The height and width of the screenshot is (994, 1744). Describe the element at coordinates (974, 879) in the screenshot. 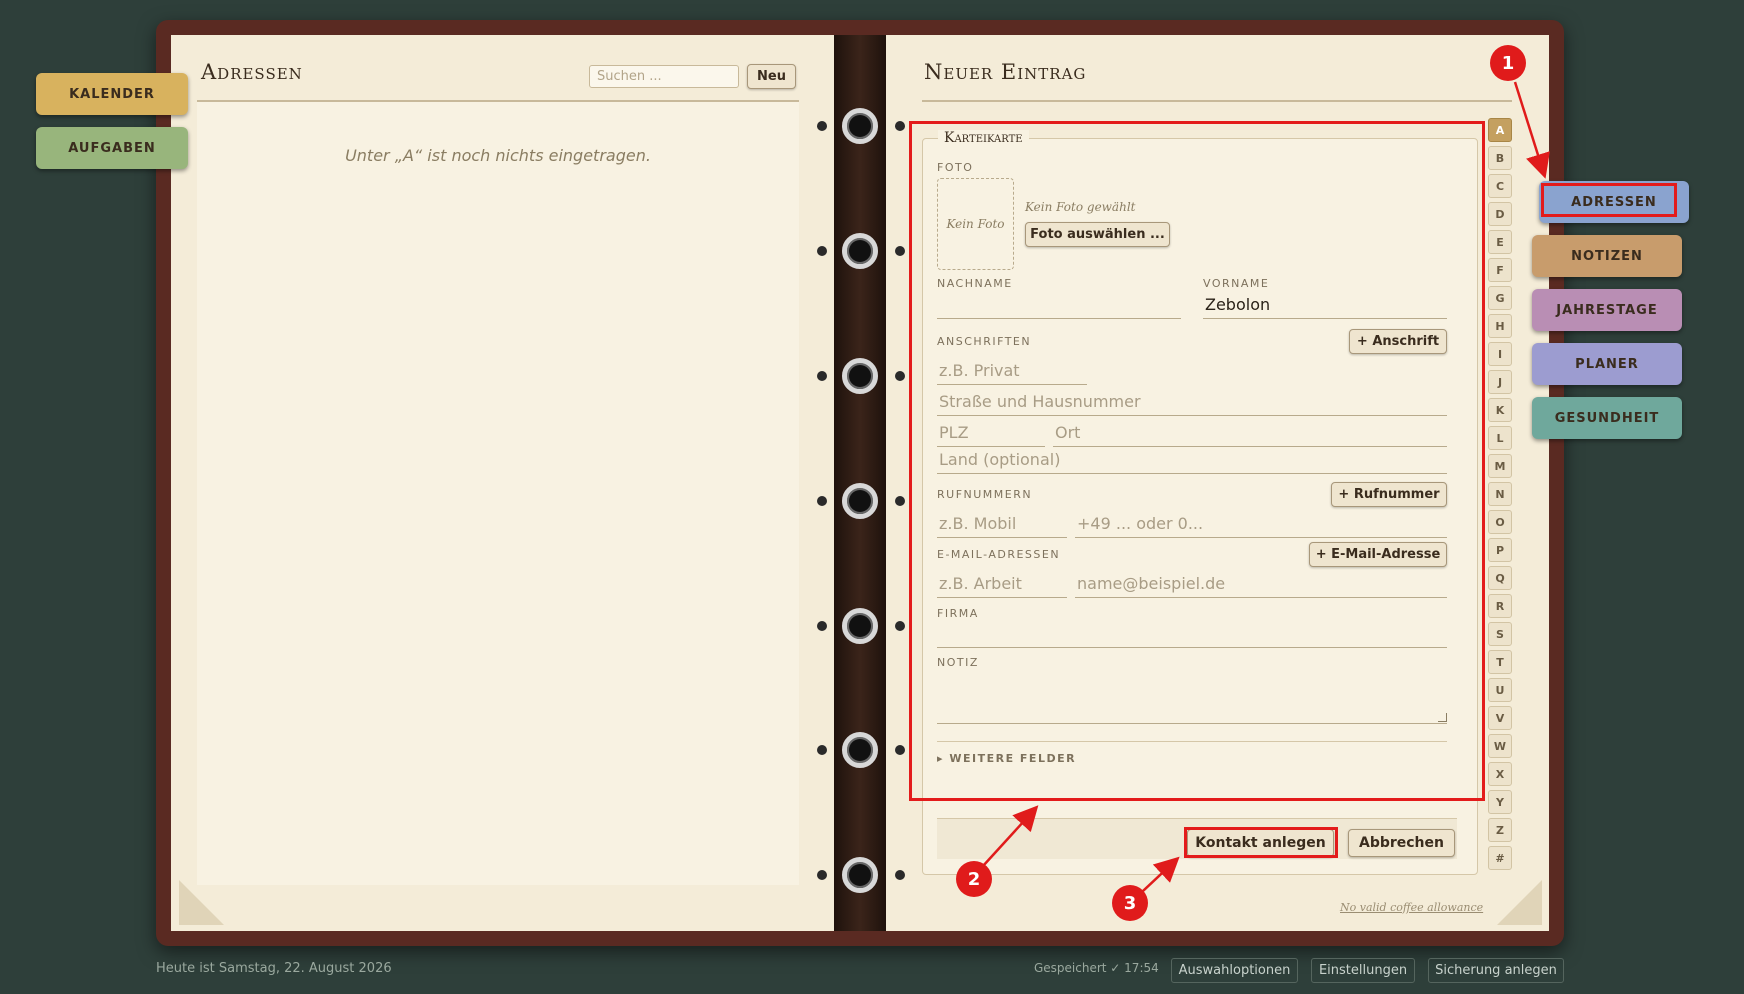

I see `annotation-badge-2: 2` at that location.